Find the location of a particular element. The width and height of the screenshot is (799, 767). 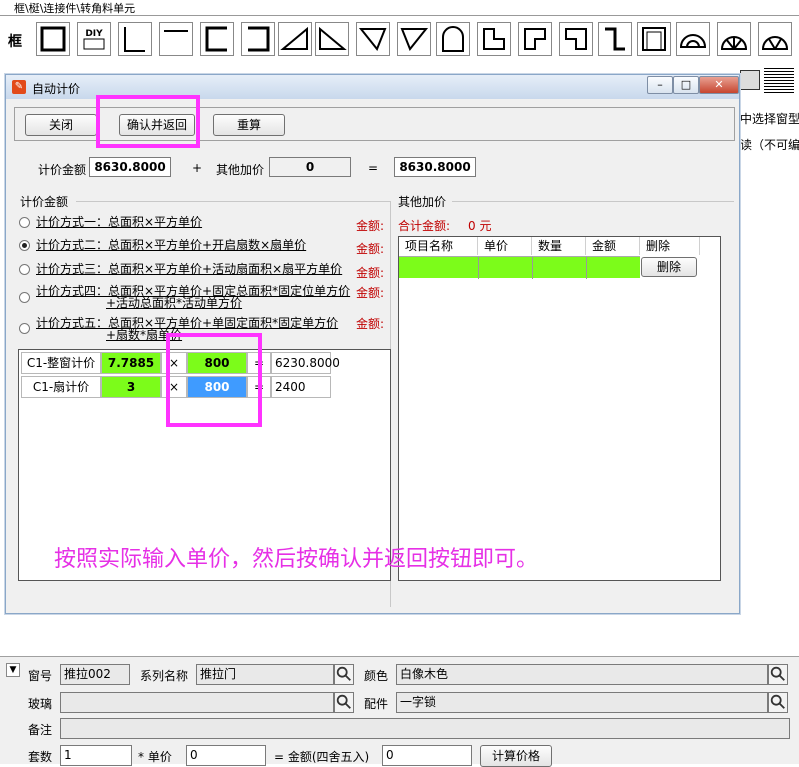

row2-result: 2400 is located at coordinates (301, 387).